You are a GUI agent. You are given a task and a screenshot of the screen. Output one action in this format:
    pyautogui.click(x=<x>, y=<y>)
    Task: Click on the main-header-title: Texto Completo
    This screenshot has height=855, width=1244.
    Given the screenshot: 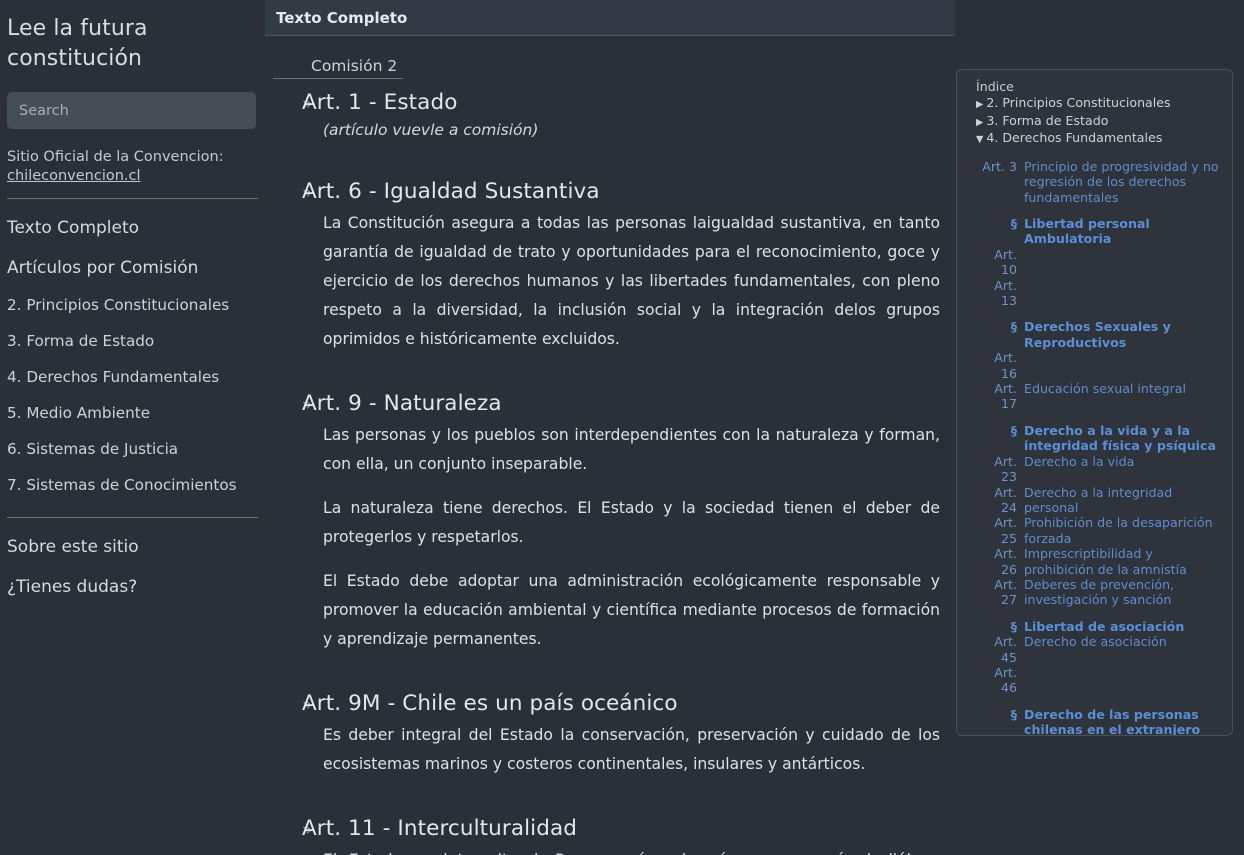 What is the action you would take?
    pyautogui.click(x=342, y=18)
    